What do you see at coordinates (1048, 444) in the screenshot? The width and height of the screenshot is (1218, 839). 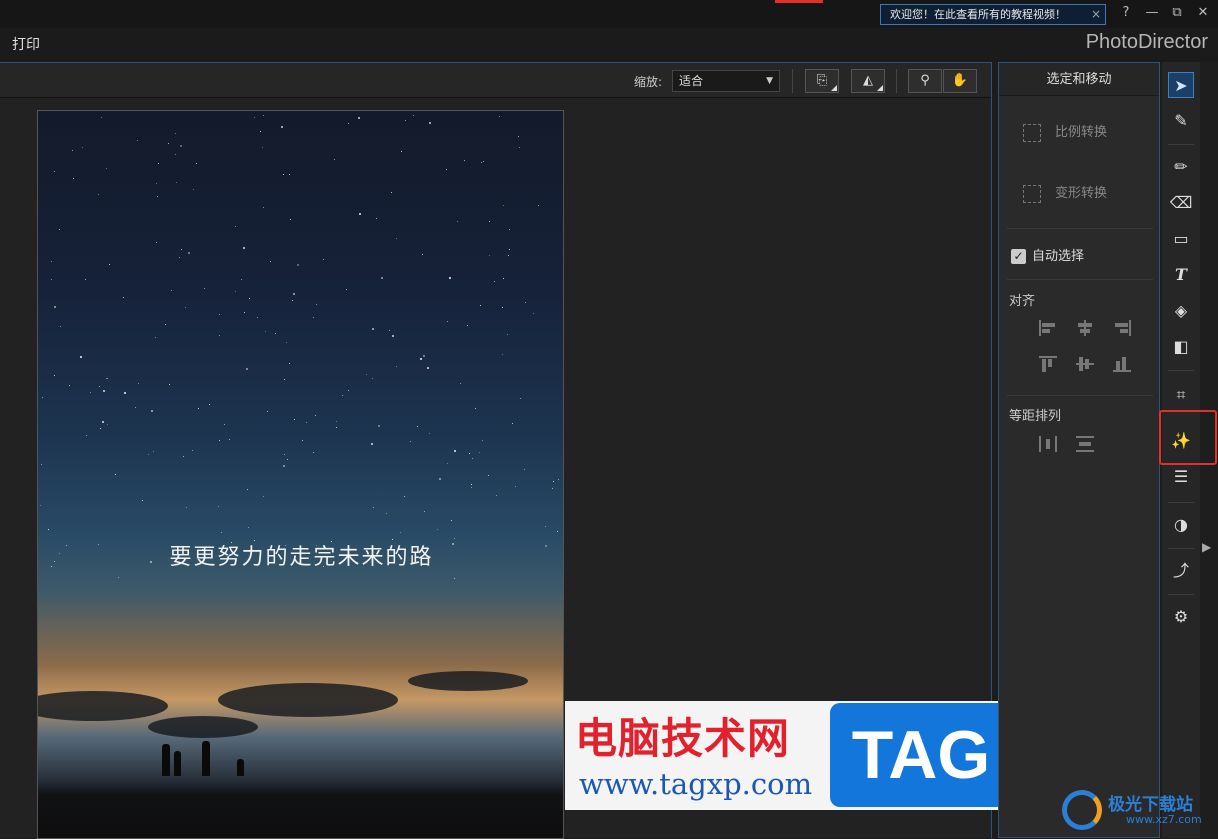 I see `distribute-horizontal-icon` at bounding box center [1048, 444].